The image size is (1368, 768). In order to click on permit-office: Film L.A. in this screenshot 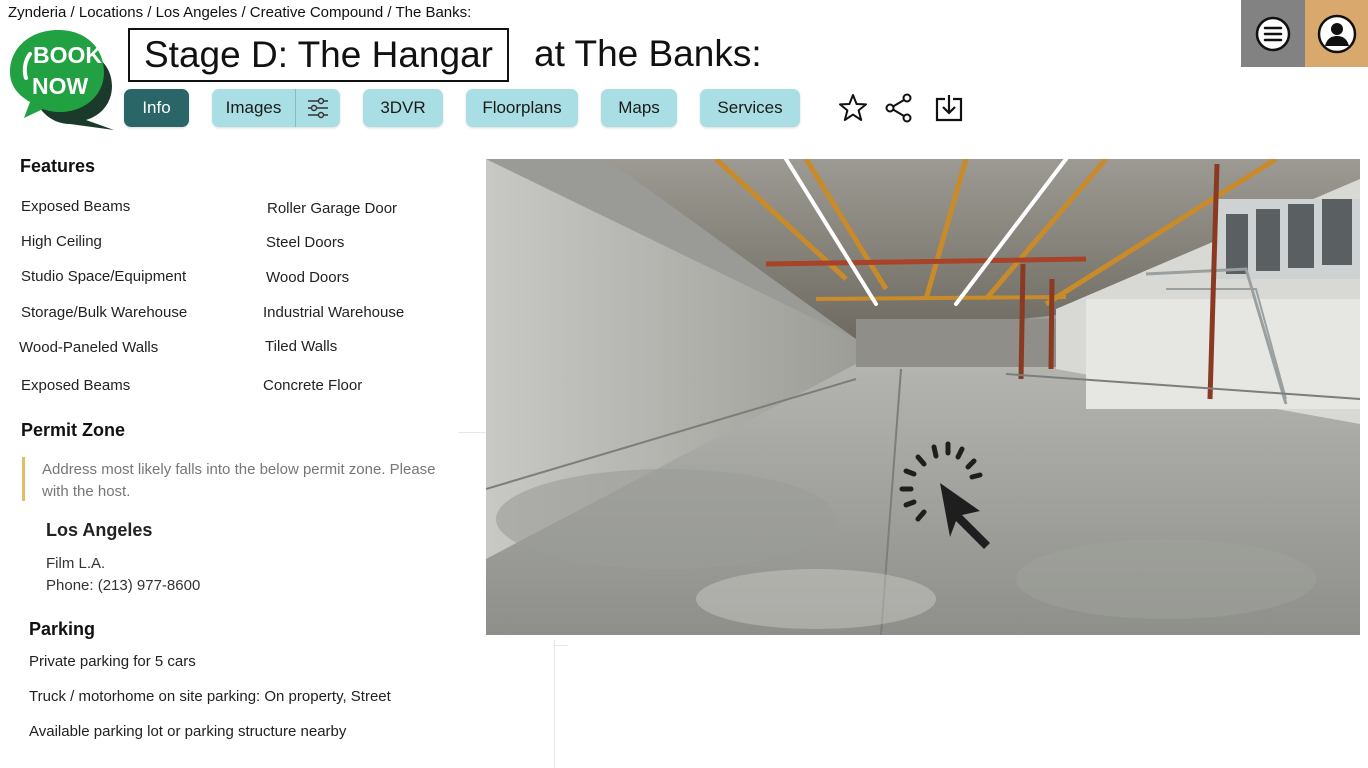, I will do `click(76, 563)`.